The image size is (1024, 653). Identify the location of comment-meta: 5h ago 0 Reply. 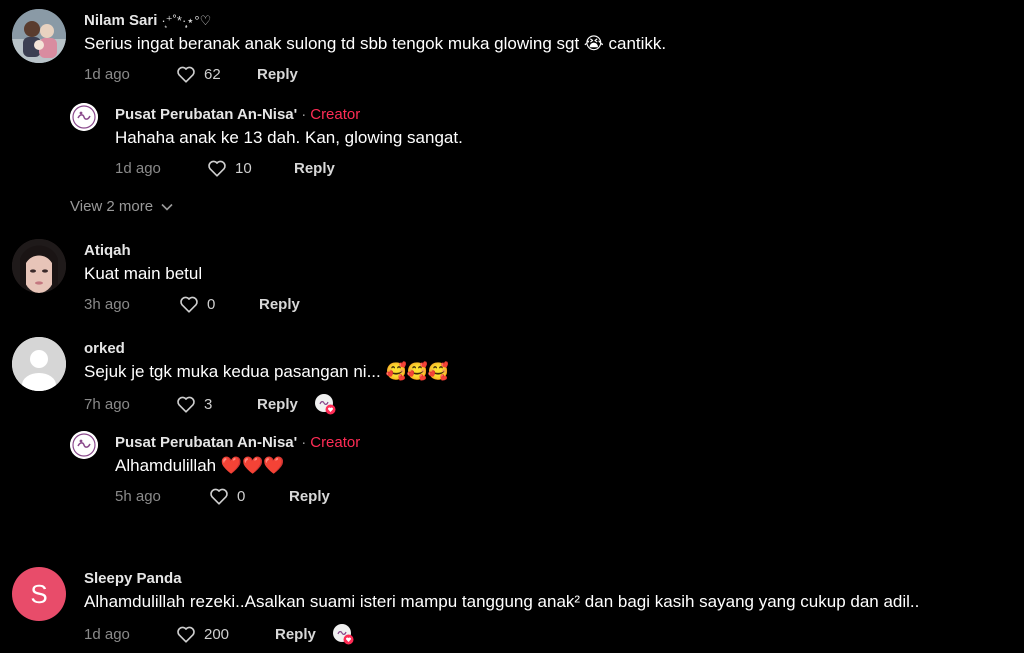
(222, 496).